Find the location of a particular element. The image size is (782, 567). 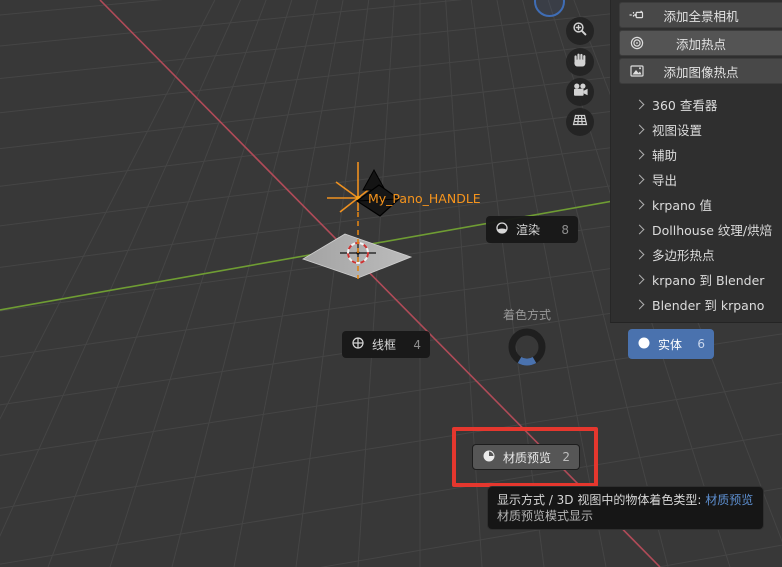

zoom-button is located at coordinates (580, 31).